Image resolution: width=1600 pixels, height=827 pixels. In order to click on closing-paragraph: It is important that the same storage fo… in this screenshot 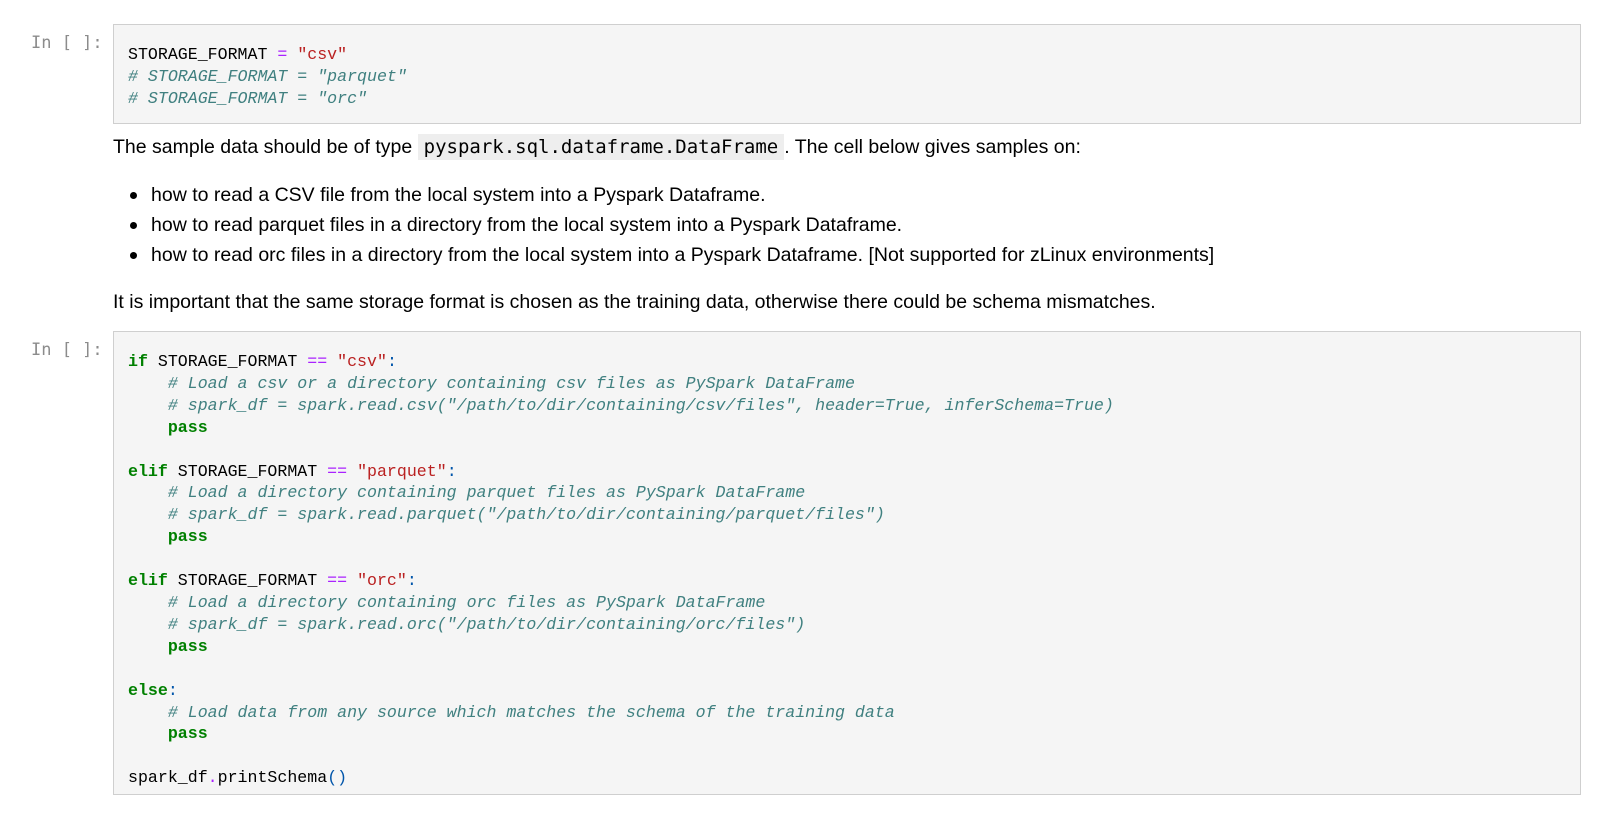, I will do `click(634, 302)`.